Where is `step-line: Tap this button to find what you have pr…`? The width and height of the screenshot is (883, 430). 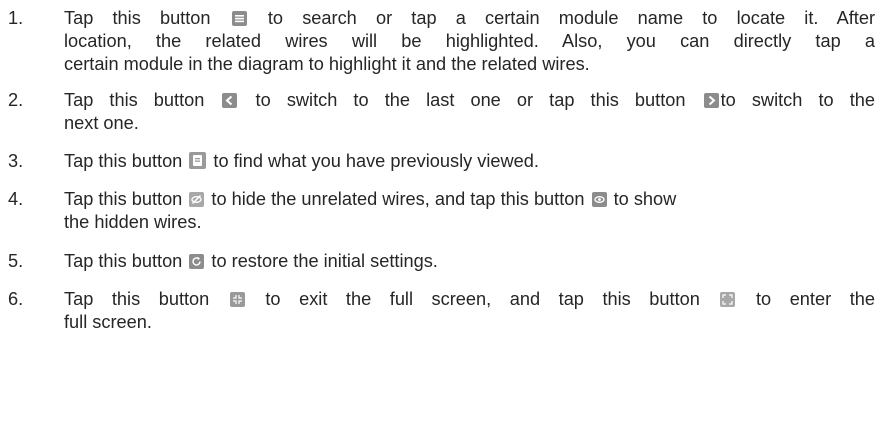 step-line: Tap this button to find what you have pr… is located at coordinates (301, 161).